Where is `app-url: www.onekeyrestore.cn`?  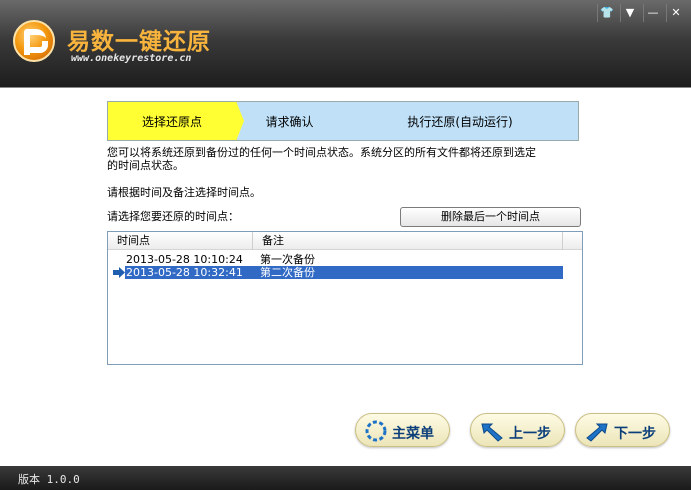 app-url: www.onekeyrestore.cn is located at coordinates (131, 58).